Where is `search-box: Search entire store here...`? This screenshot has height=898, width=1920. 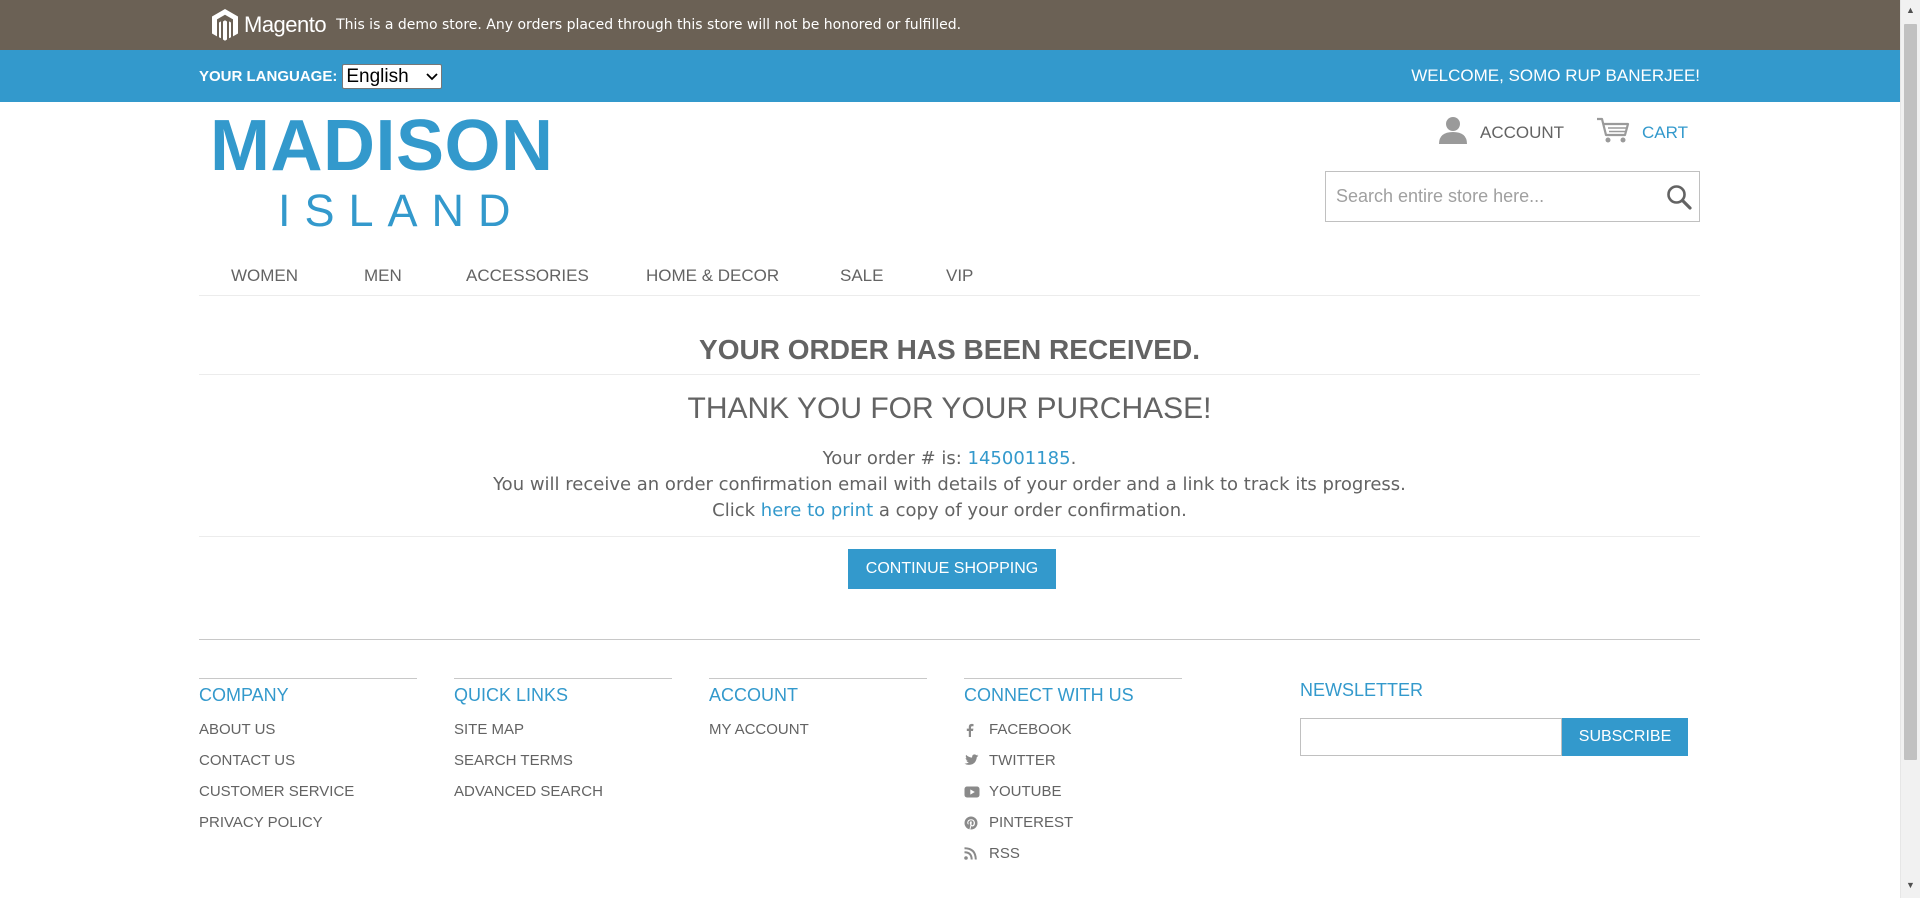
search-box: Search entire store here... is located at coordinates (1512, 196).